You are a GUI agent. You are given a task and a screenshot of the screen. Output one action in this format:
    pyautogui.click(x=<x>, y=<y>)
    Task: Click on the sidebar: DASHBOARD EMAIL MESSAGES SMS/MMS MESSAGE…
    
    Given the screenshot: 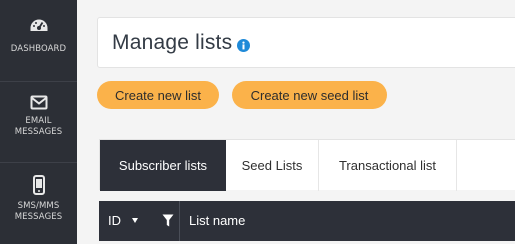 What is the action you would take?
    pyautogui.click(x=38, y=122)
    